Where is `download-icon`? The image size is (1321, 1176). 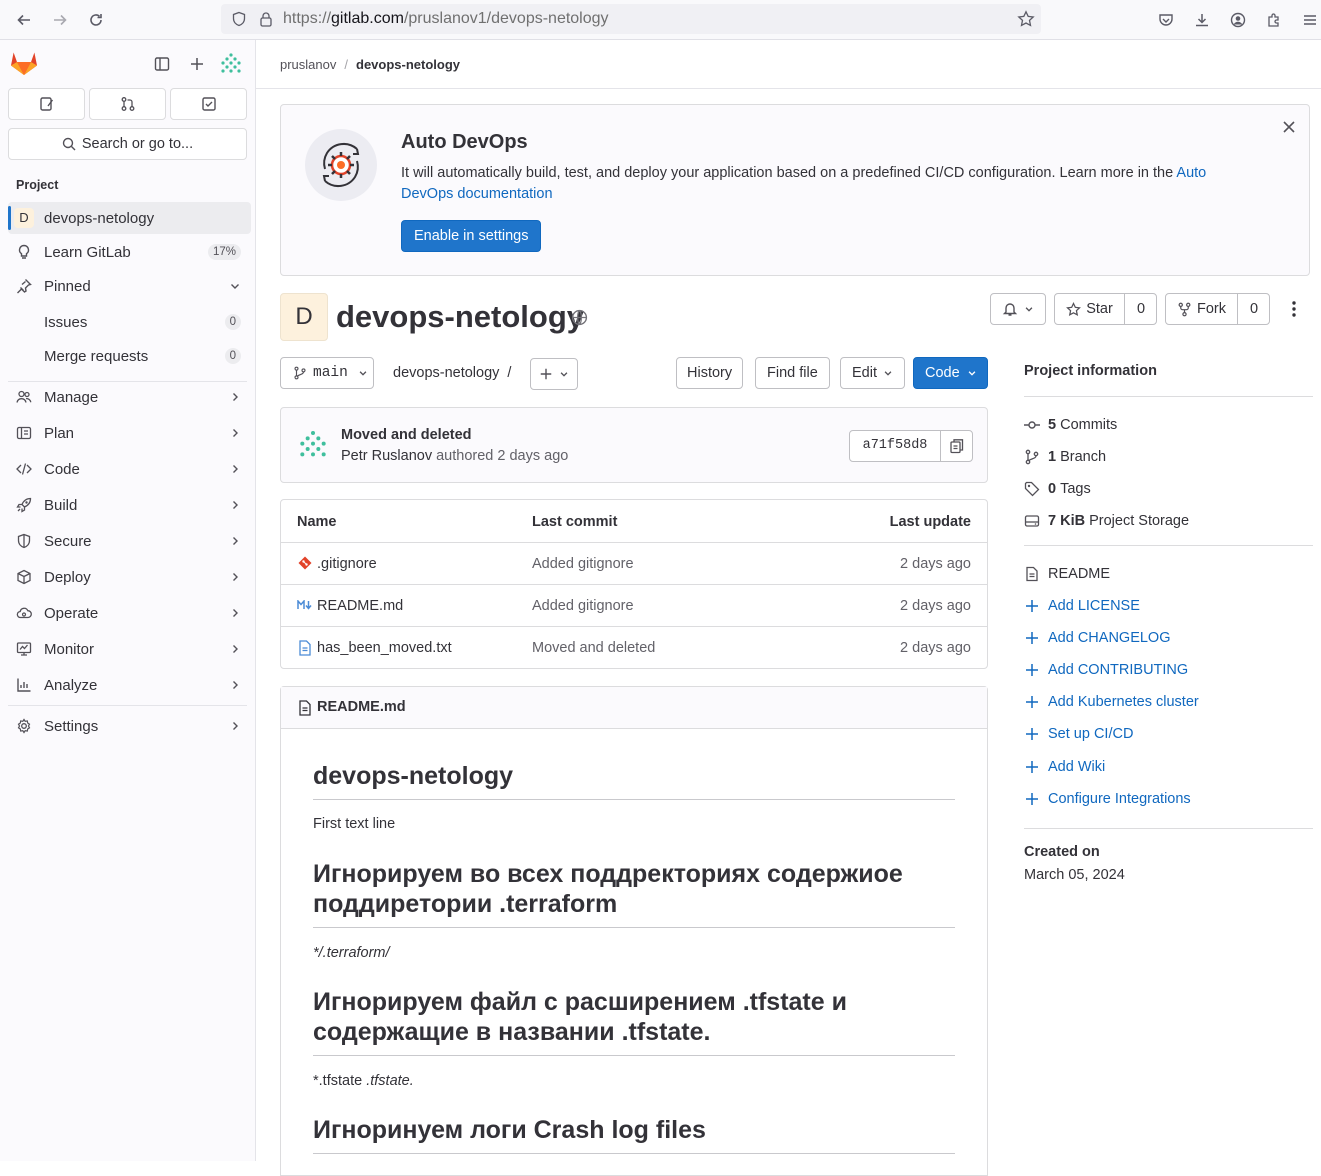 download-icon is located at coordinates (1202, 20).